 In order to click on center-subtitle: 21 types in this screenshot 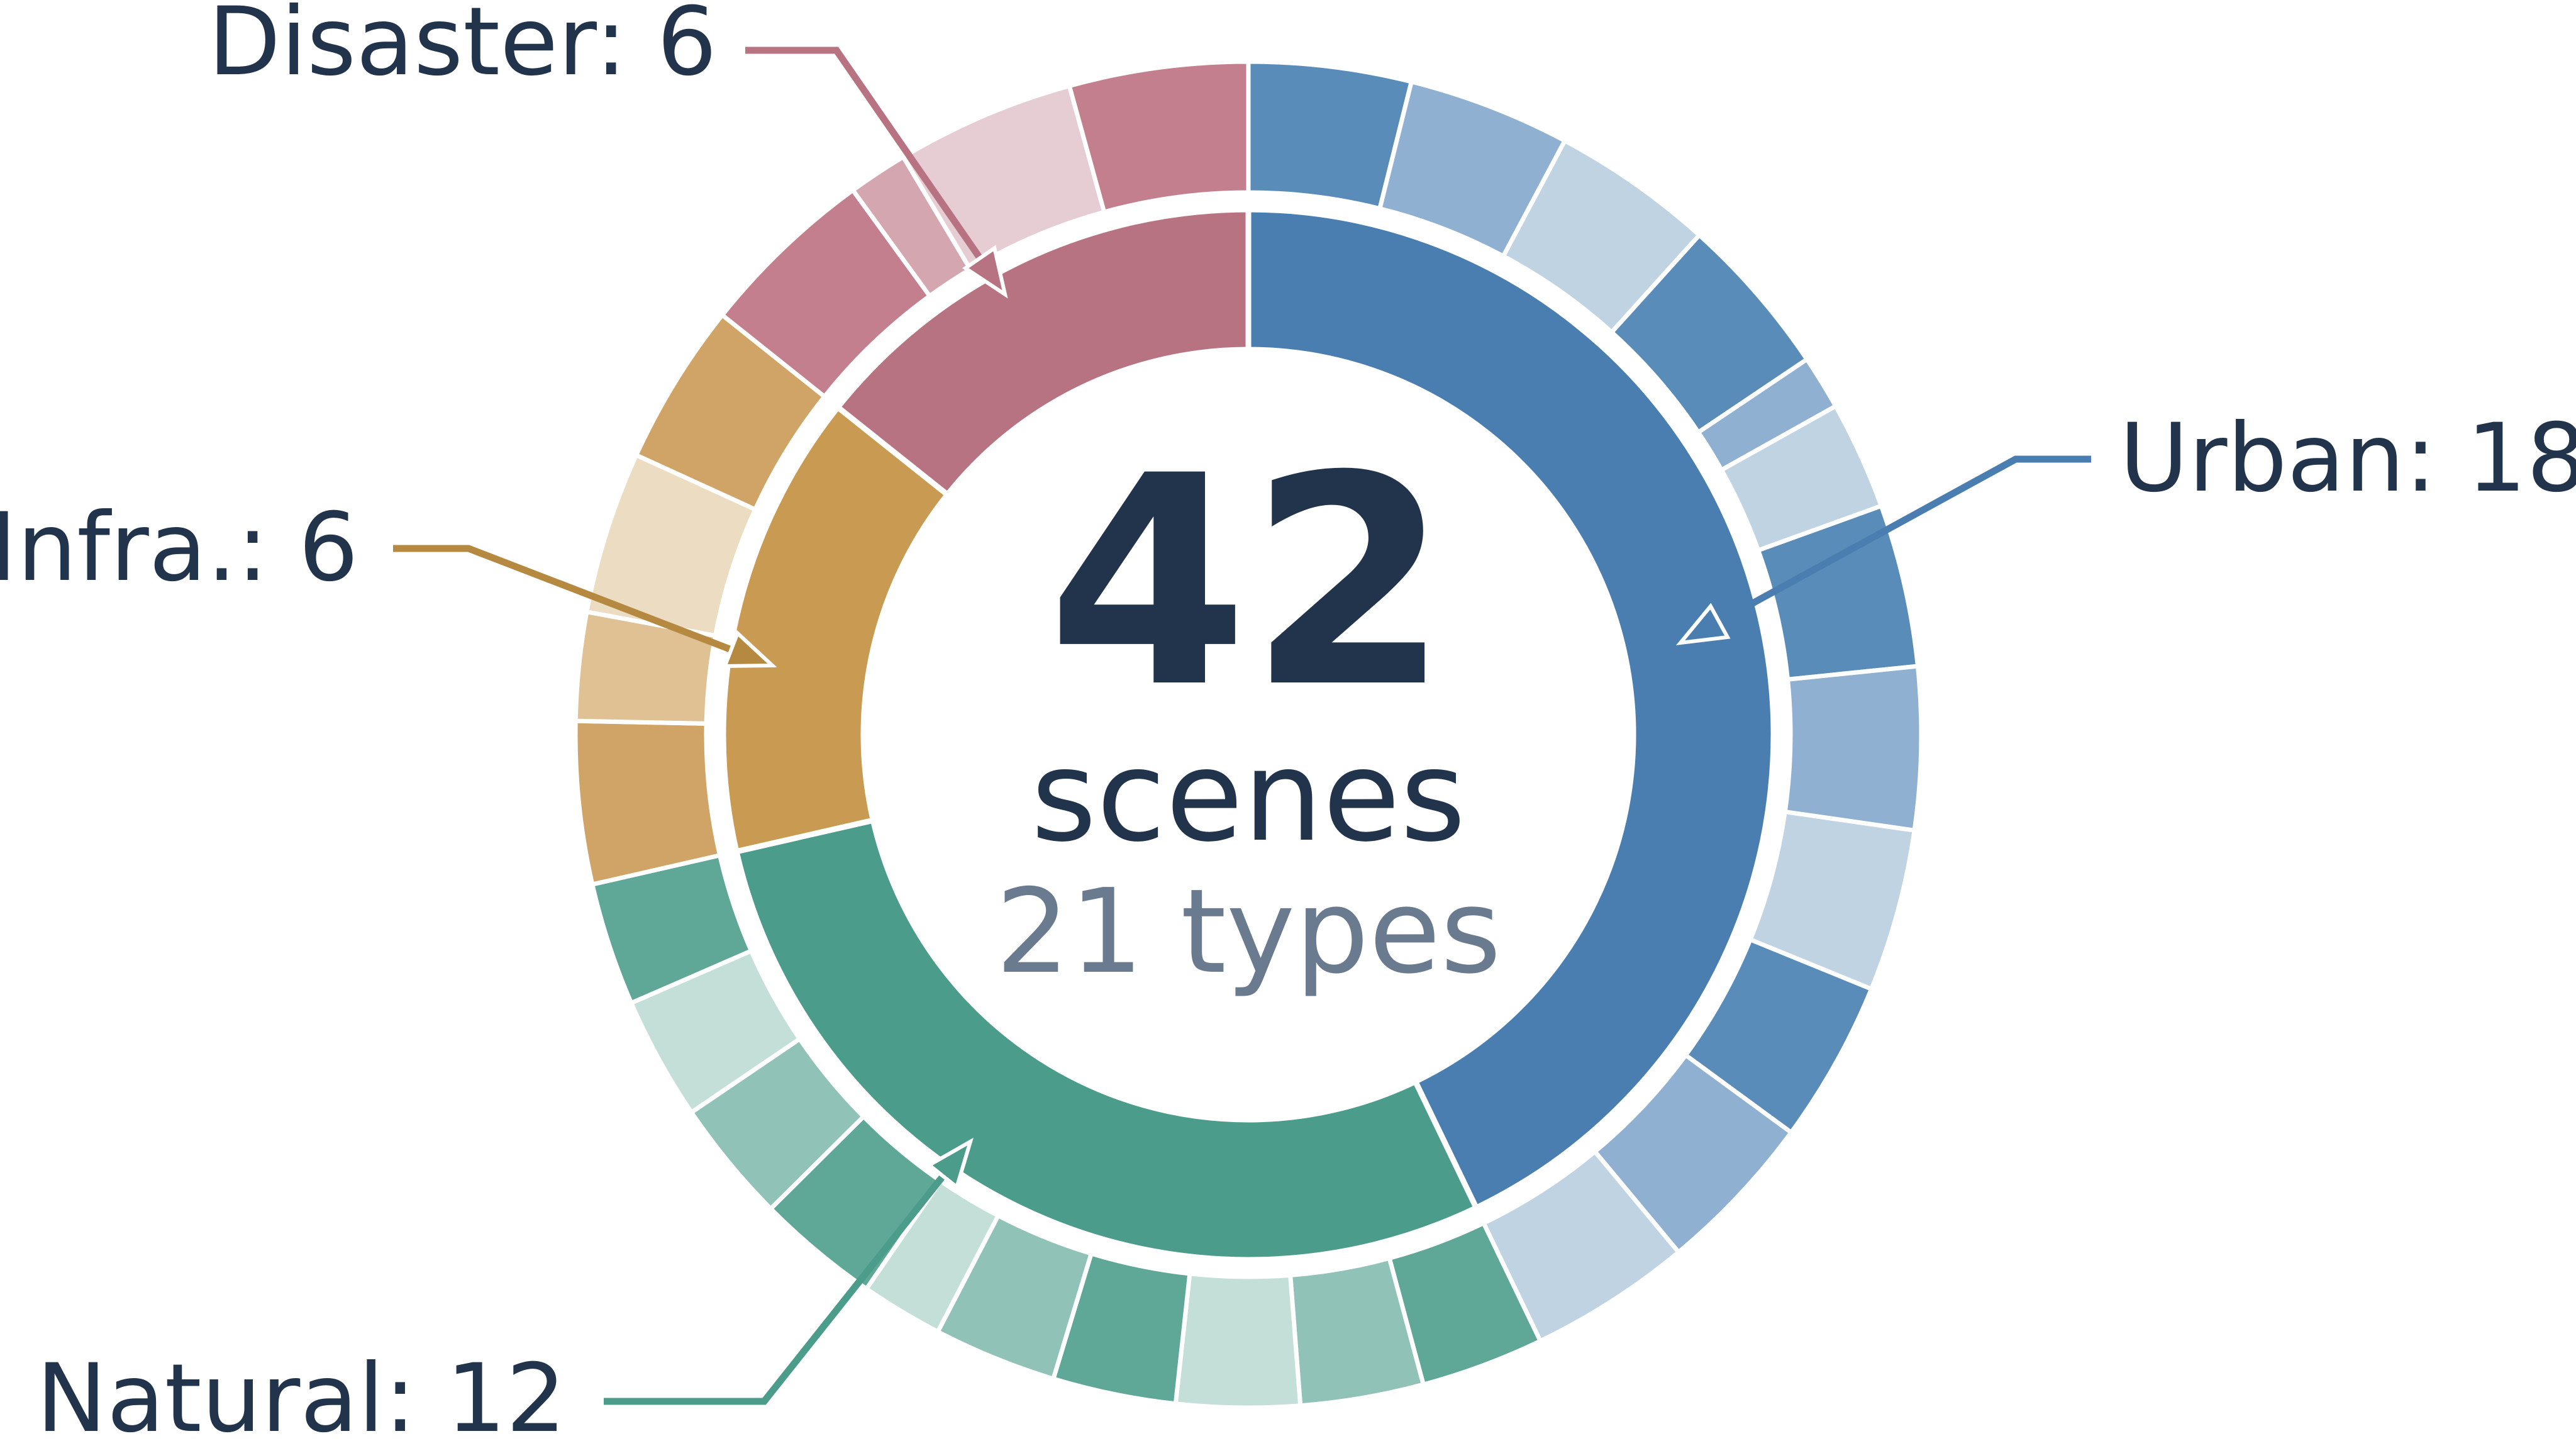, I will do `click(1248, 931)`.